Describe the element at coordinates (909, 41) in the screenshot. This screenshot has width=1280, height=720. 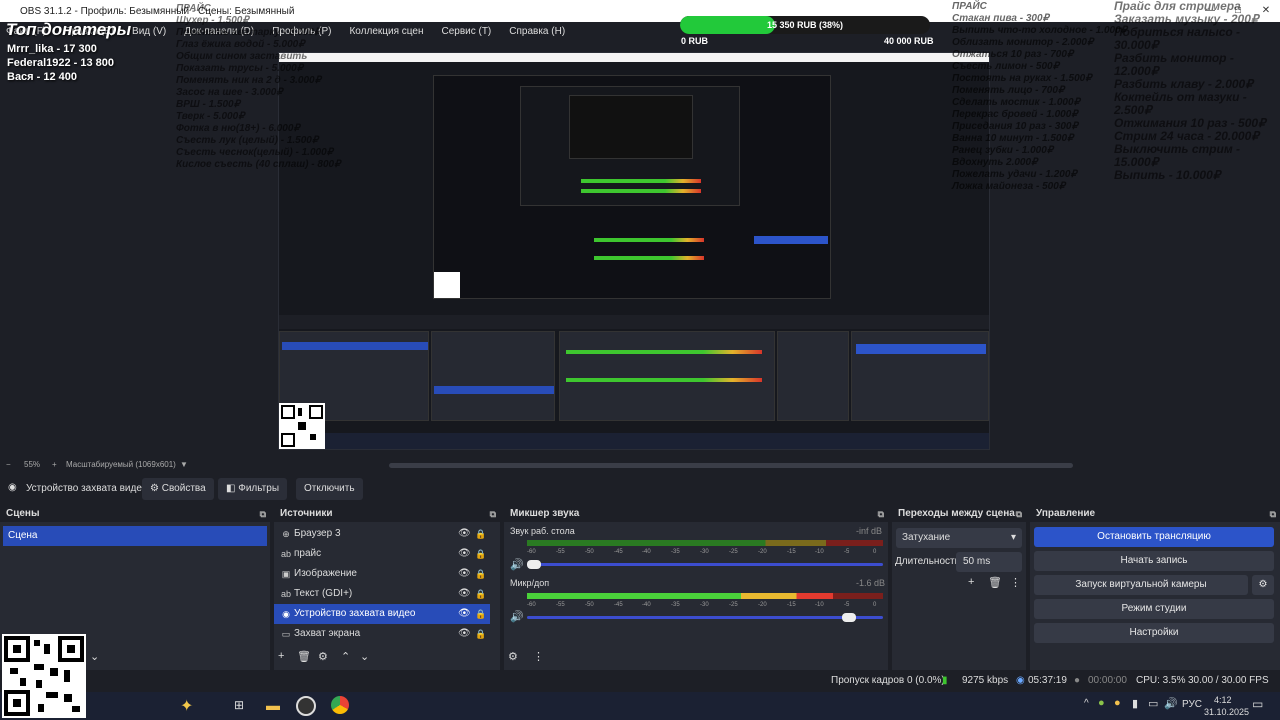
I see `donation-goal-max: 40 000 RUB` at that location.